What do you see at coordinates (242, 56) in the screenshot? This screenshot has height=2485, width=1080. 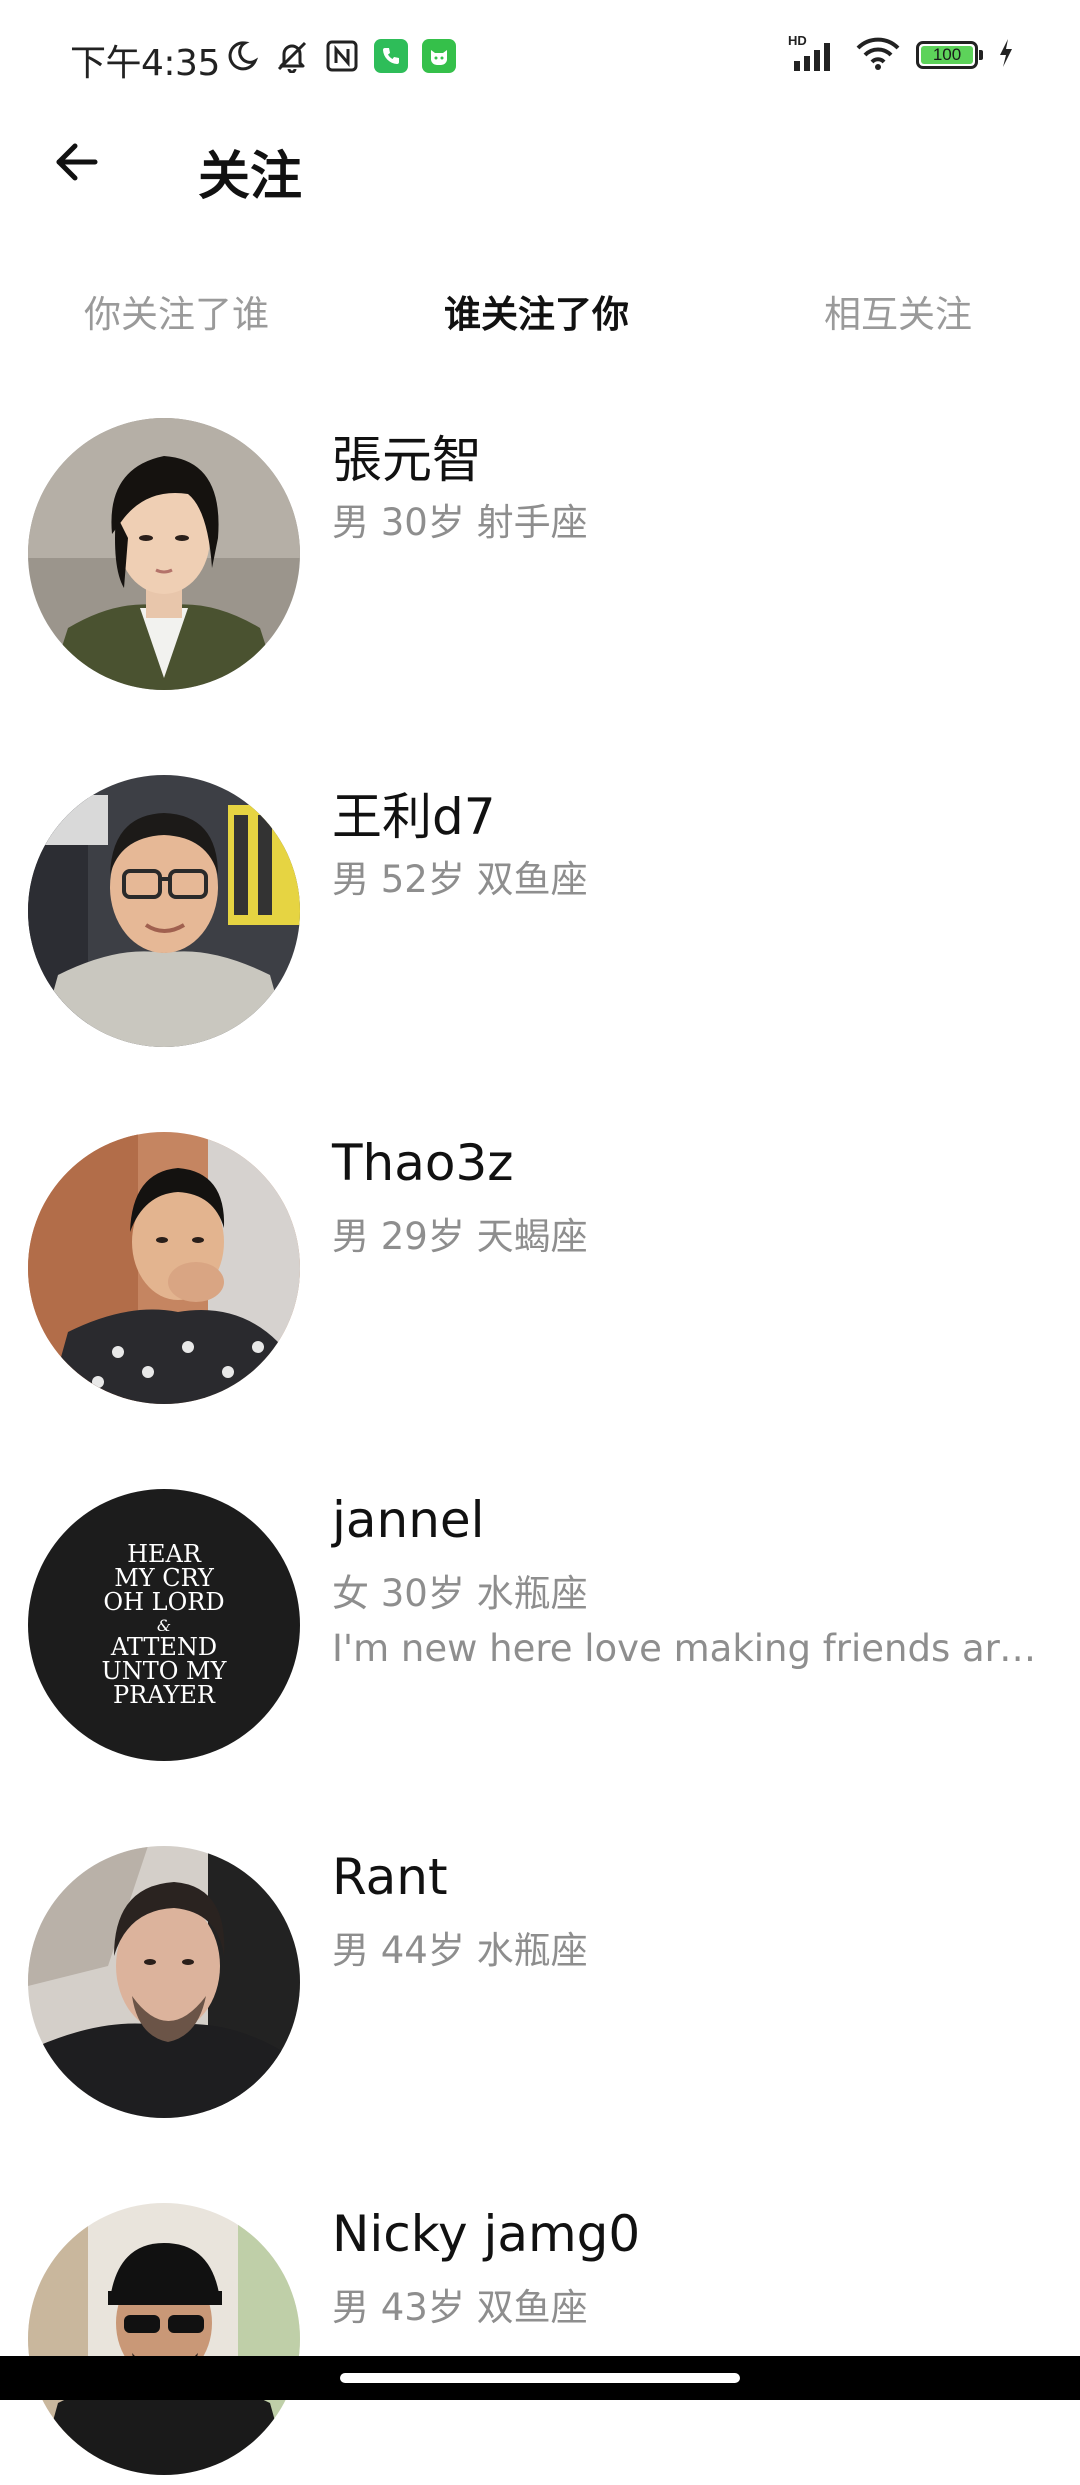 I see `moon-icon` at bounding box center [242, 56].